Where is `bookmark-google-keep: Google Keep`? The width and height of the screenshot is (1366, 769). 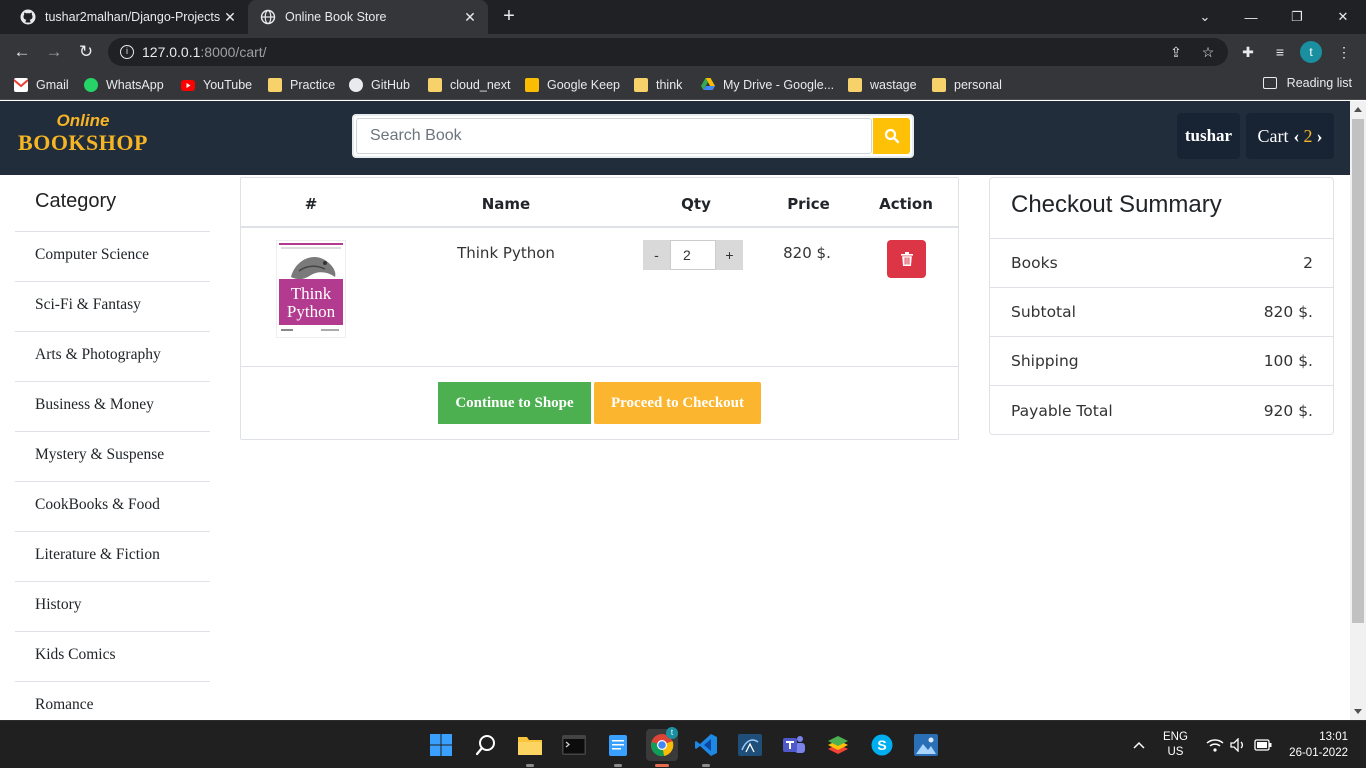 bookmark-google-keep: Google Keep is located at coordinates (572, 85).